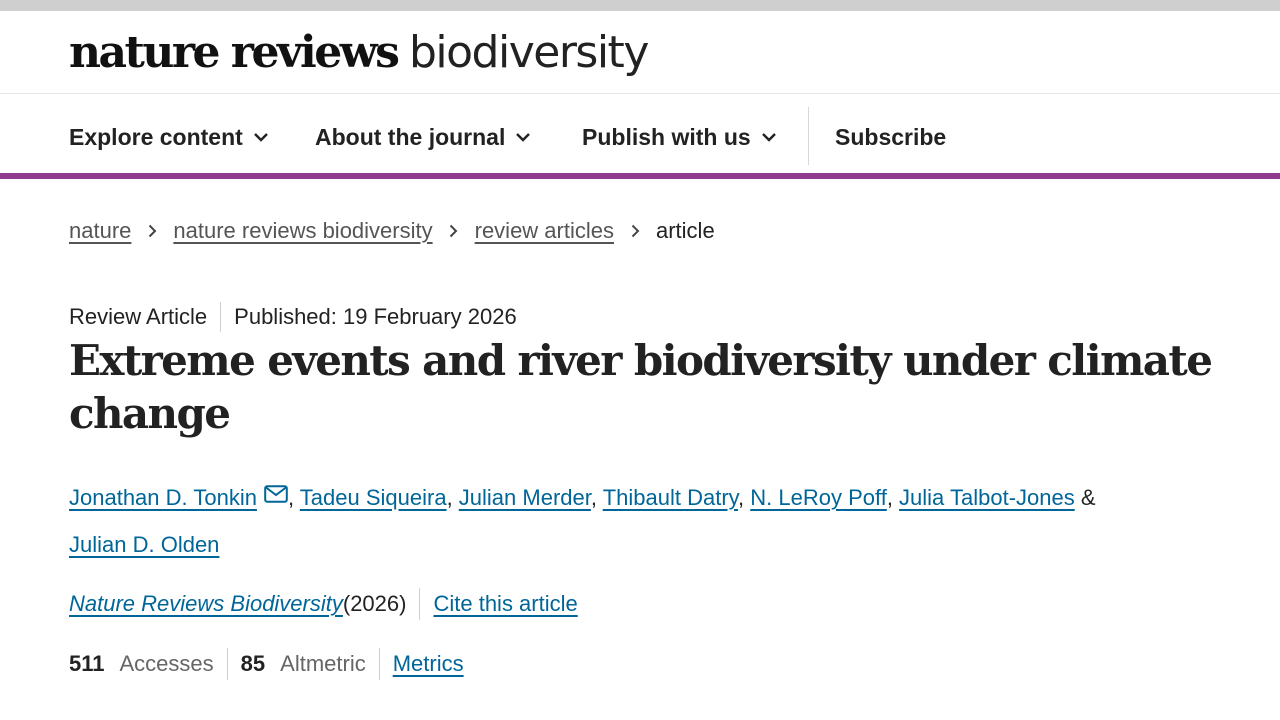  Describe the element at coordinates (163, 497) in the screenshot. I see `author-link: Jonathan D. Tonkin` at that location.